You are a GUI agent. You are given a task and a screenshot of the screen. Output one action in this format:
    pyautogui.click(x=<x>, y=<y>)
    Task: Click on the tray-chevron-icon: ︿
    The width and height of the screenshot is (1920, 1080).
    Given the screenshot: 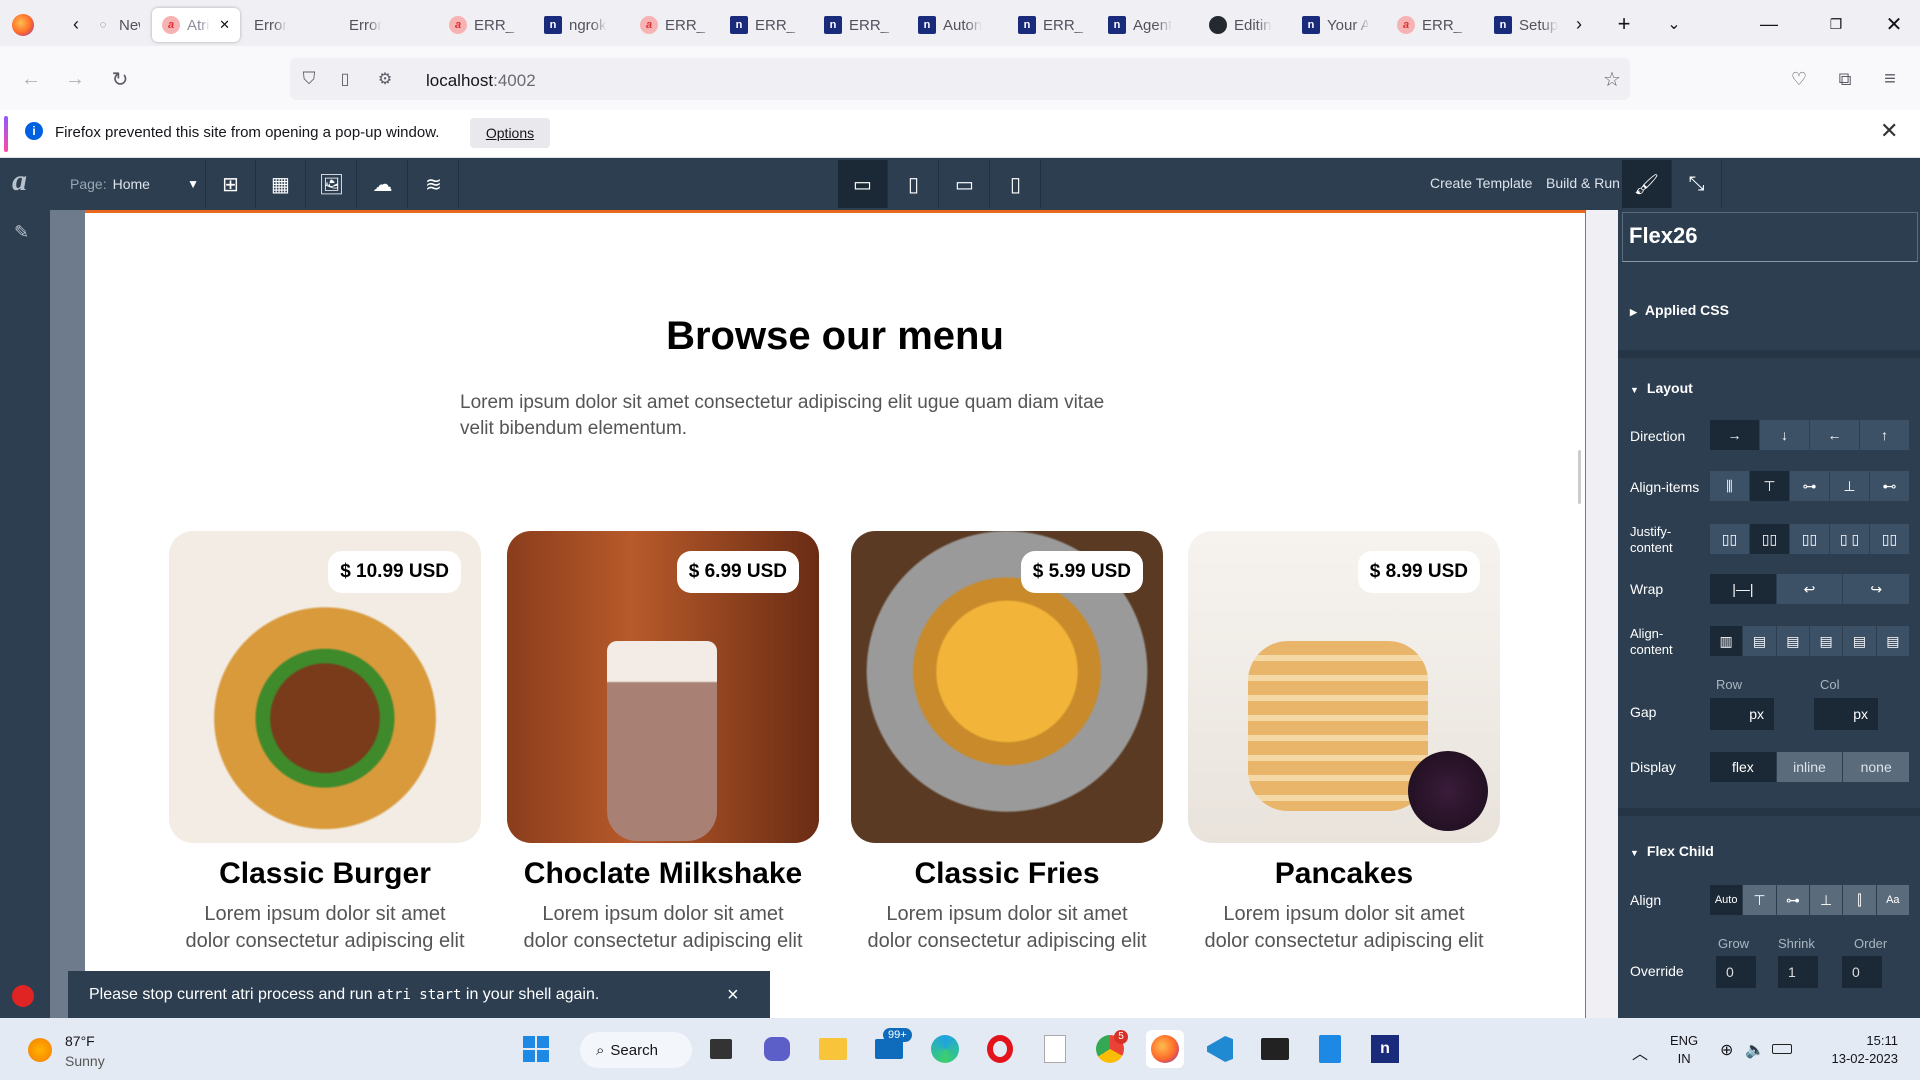 What is the action you would take?
    pyautogui.click(x=1640, y=1052)
    